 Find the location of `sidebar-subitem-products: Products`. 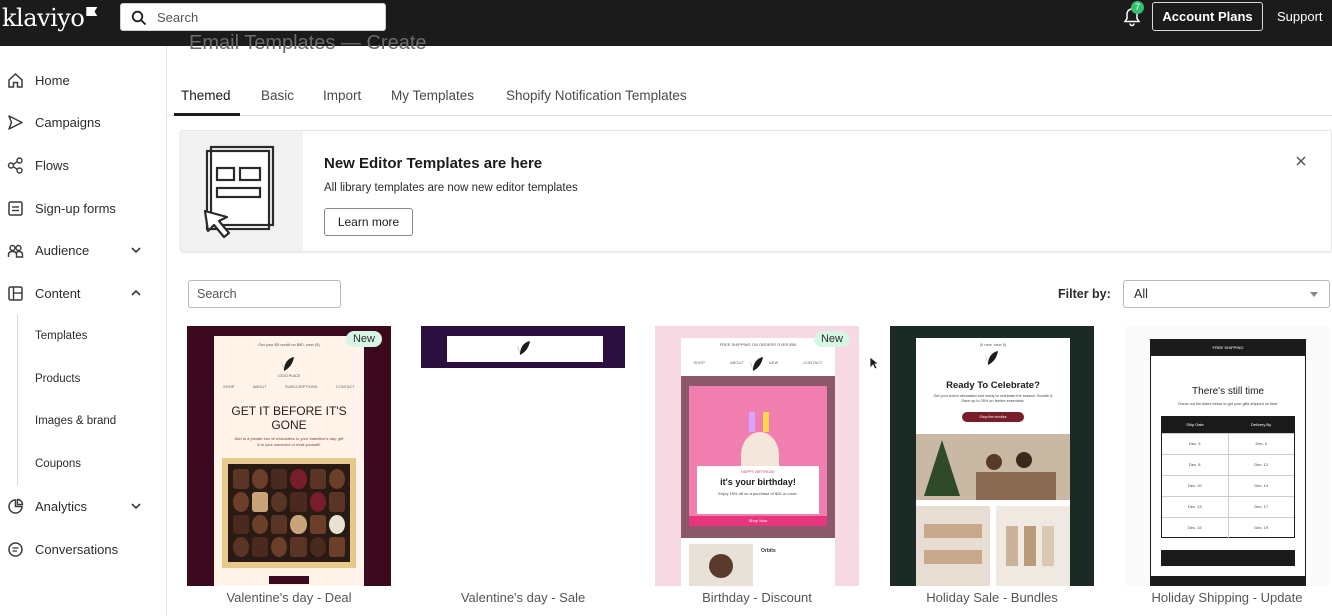

sidebar-subitem-products: Products is located at coordinates (57, 379).